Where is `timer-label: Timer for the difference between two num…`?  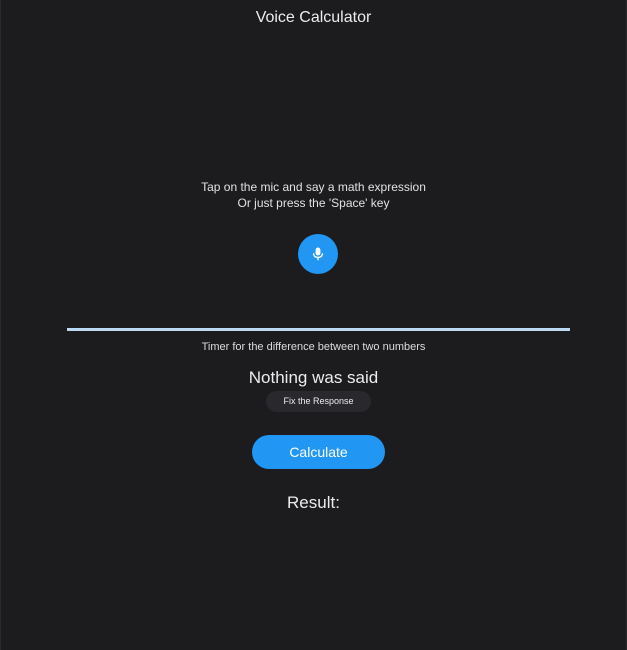
timer-label: Timer for the difference between two num… is located at coordinates (313, 347).